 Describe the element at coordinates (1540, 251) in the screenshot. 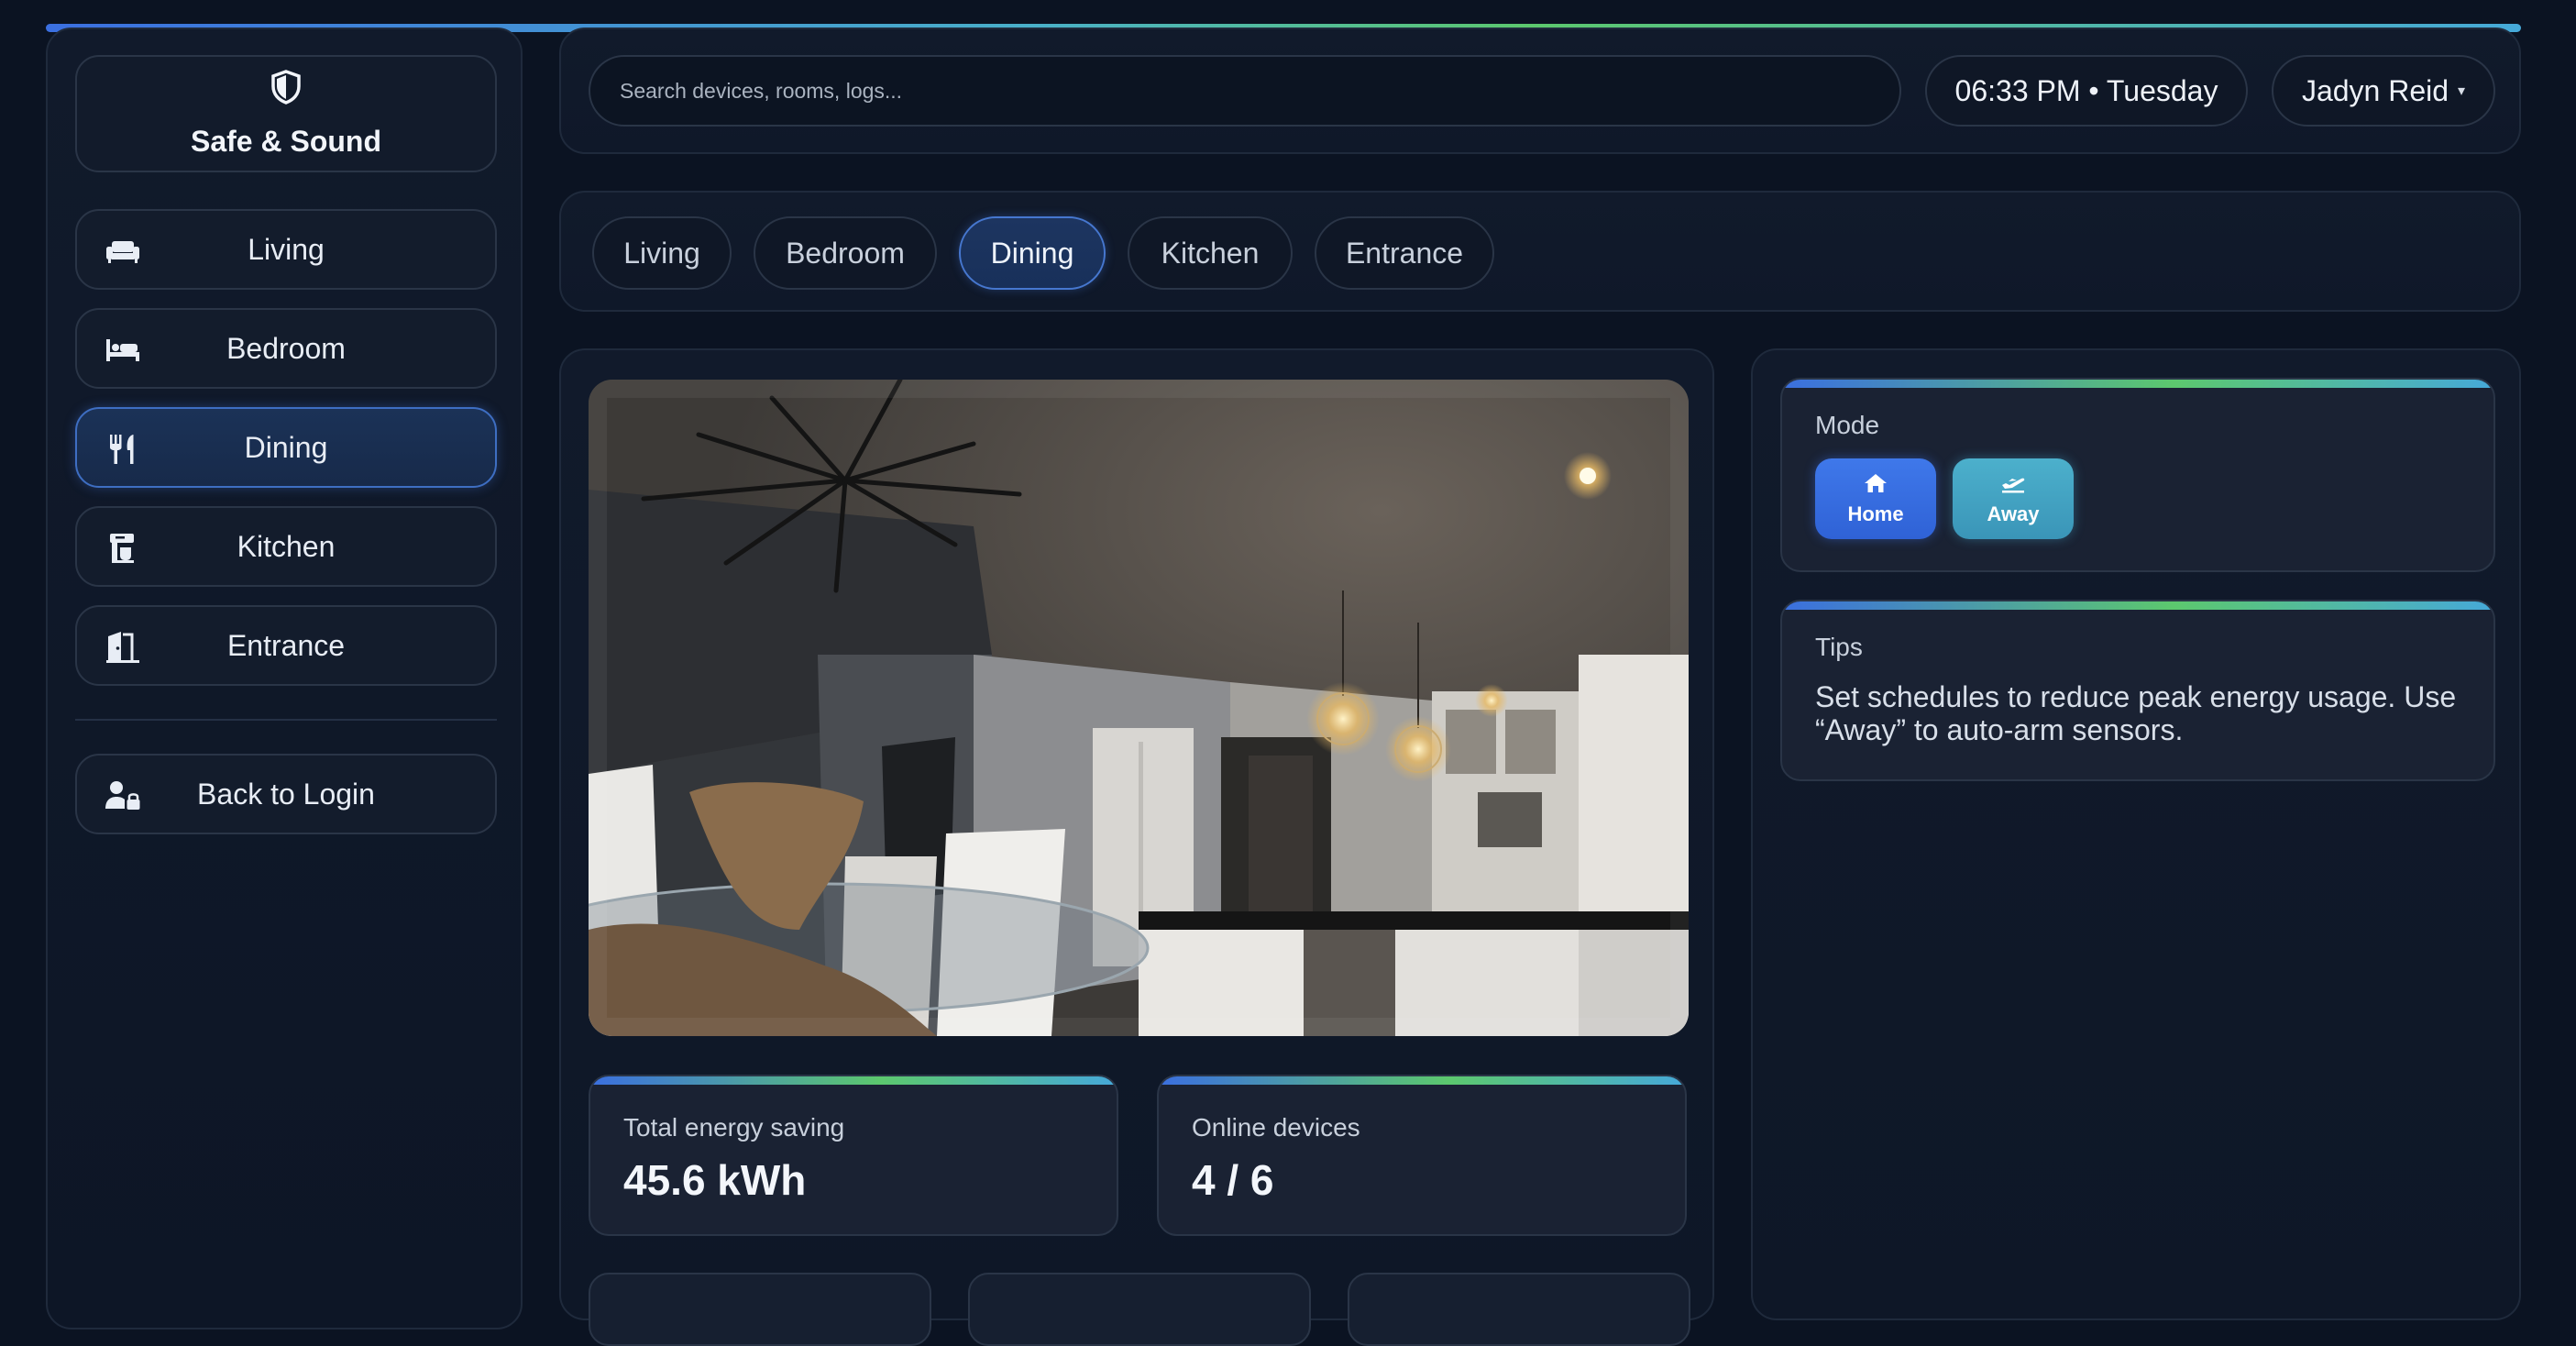

I see `room-tabs: Living Bedroom Dining Kitchen Entrance` at that location.